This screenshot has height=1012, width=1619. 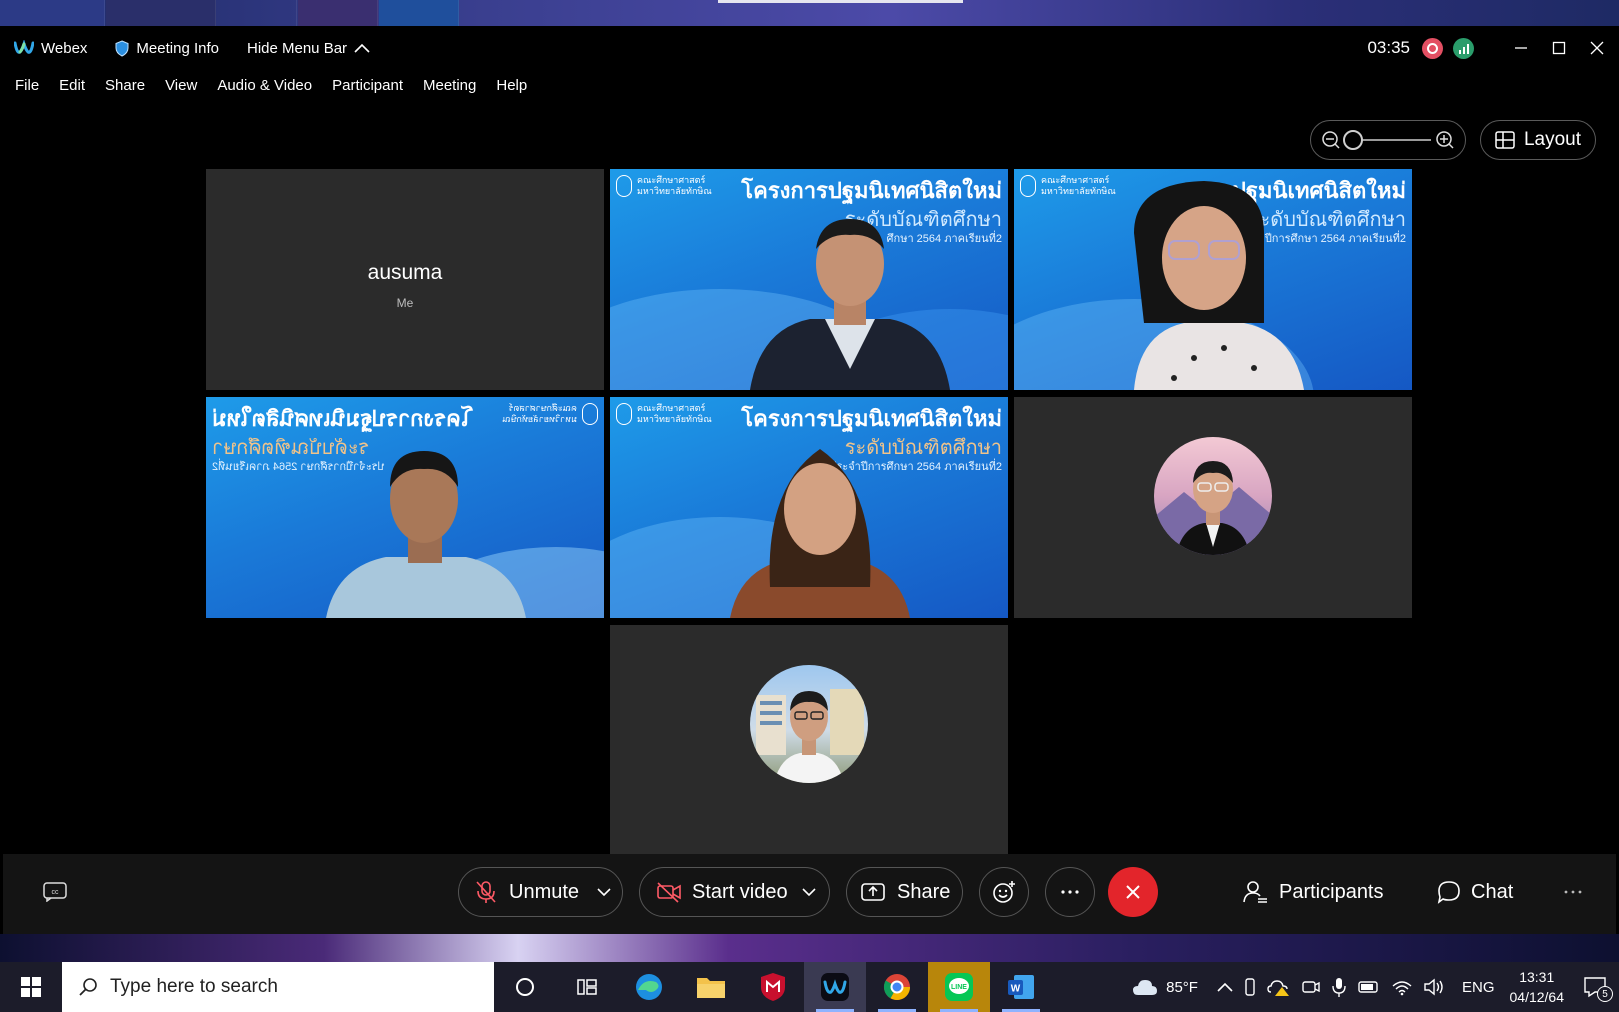 What do you see at coordinates (1402, 987) in the screenshot?
I see `wifi-icon` at bounding box center [1402, 987].